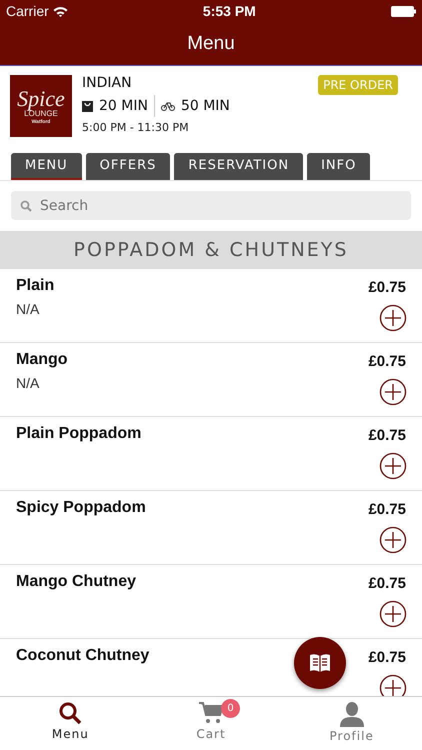  What do you see at coordinates (358, 85) in the screenshot?
I see `pre-order-badge: PRE ORDER` at bounding box center [358, 85].